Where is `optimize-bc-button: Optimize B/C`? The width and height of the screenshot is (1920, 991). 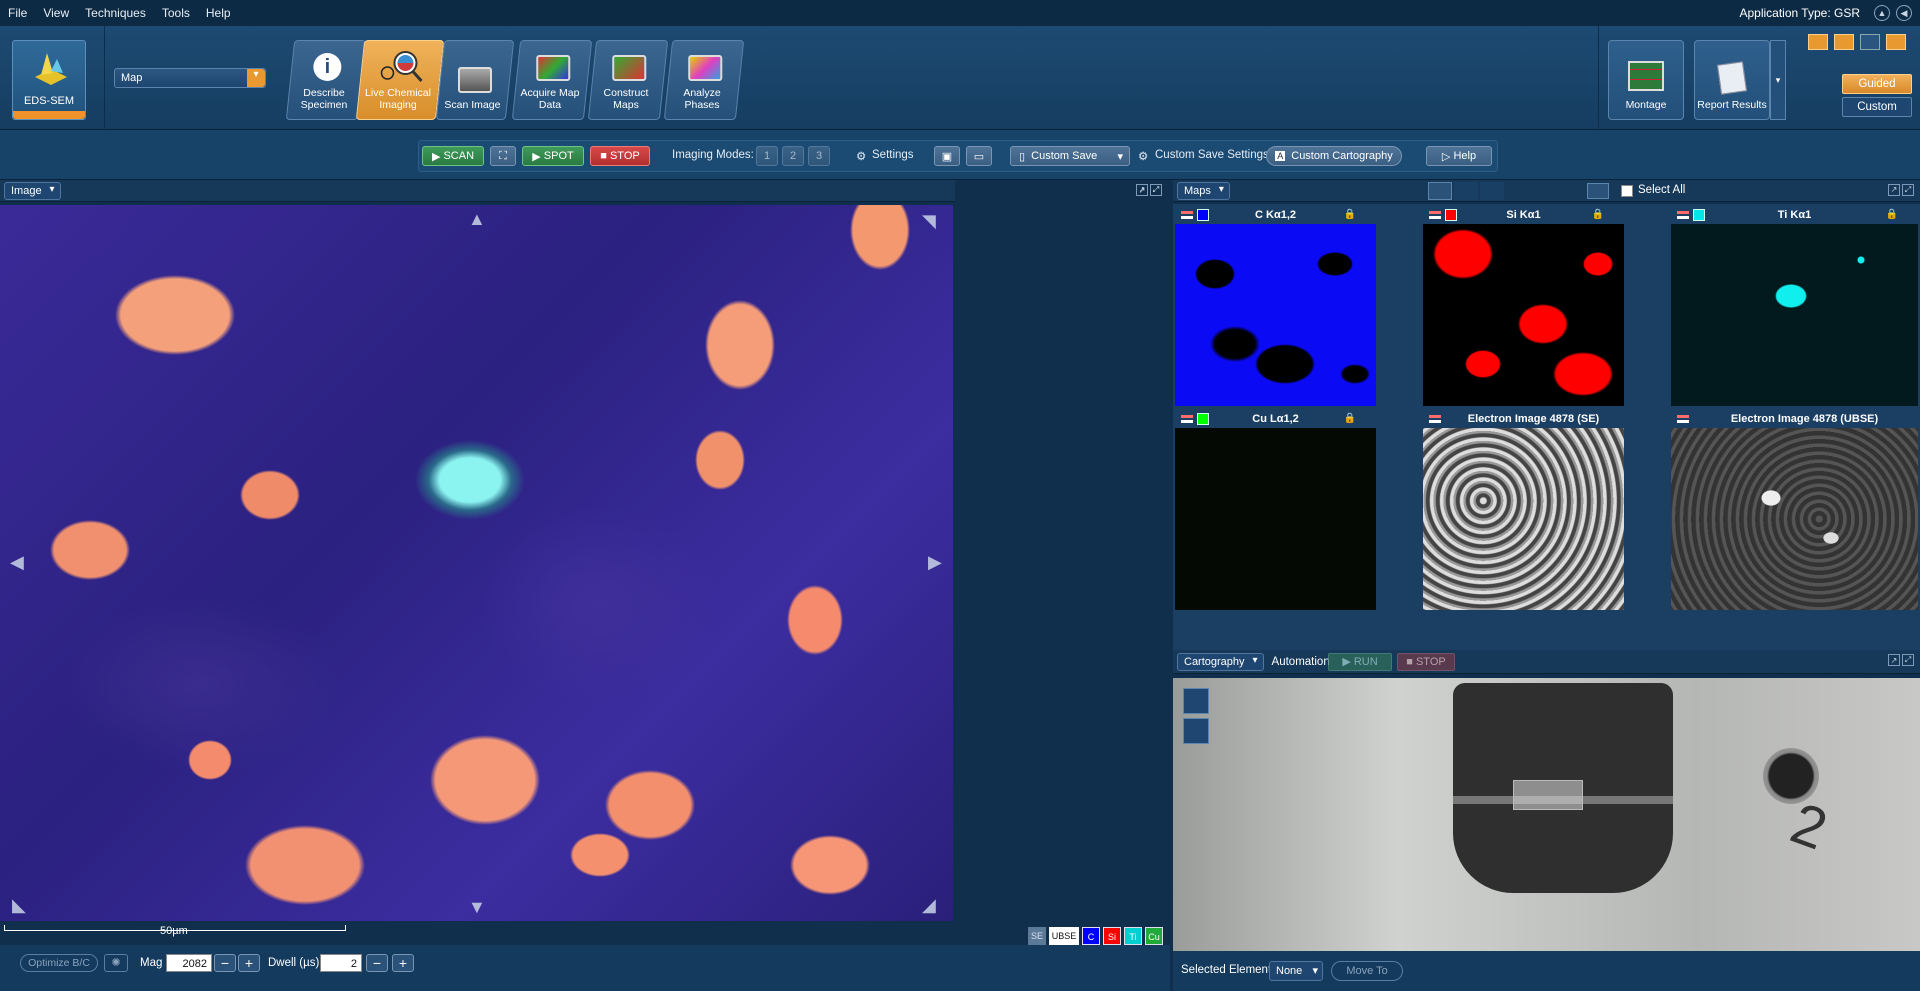 optimize-bc-button: Optimize B/C is located at coordinates (59, 963).